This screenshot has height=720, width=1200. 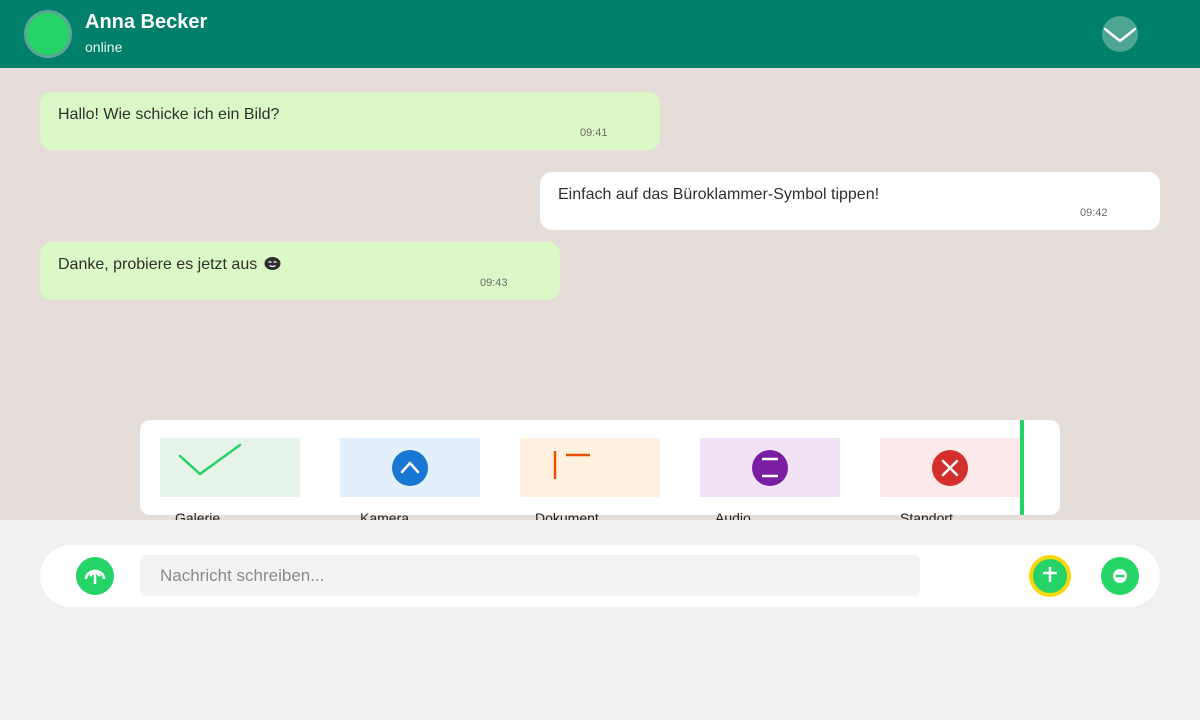 What do you see at coordinates (494, 283) in the screenshot?
I see `message-time: 09:43` at bounding box center [494, 283].